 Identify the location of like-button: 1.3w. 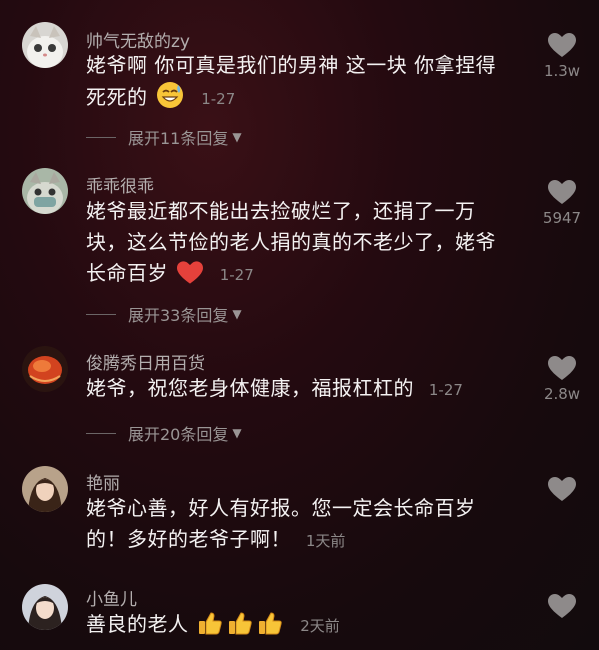
(562, 56).